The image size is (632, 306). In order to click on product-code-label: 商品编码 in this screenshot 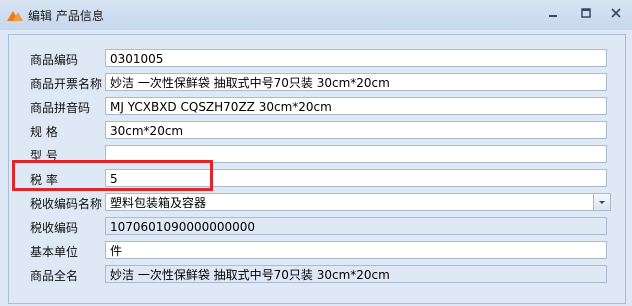, I will do `click(54, 60)`.